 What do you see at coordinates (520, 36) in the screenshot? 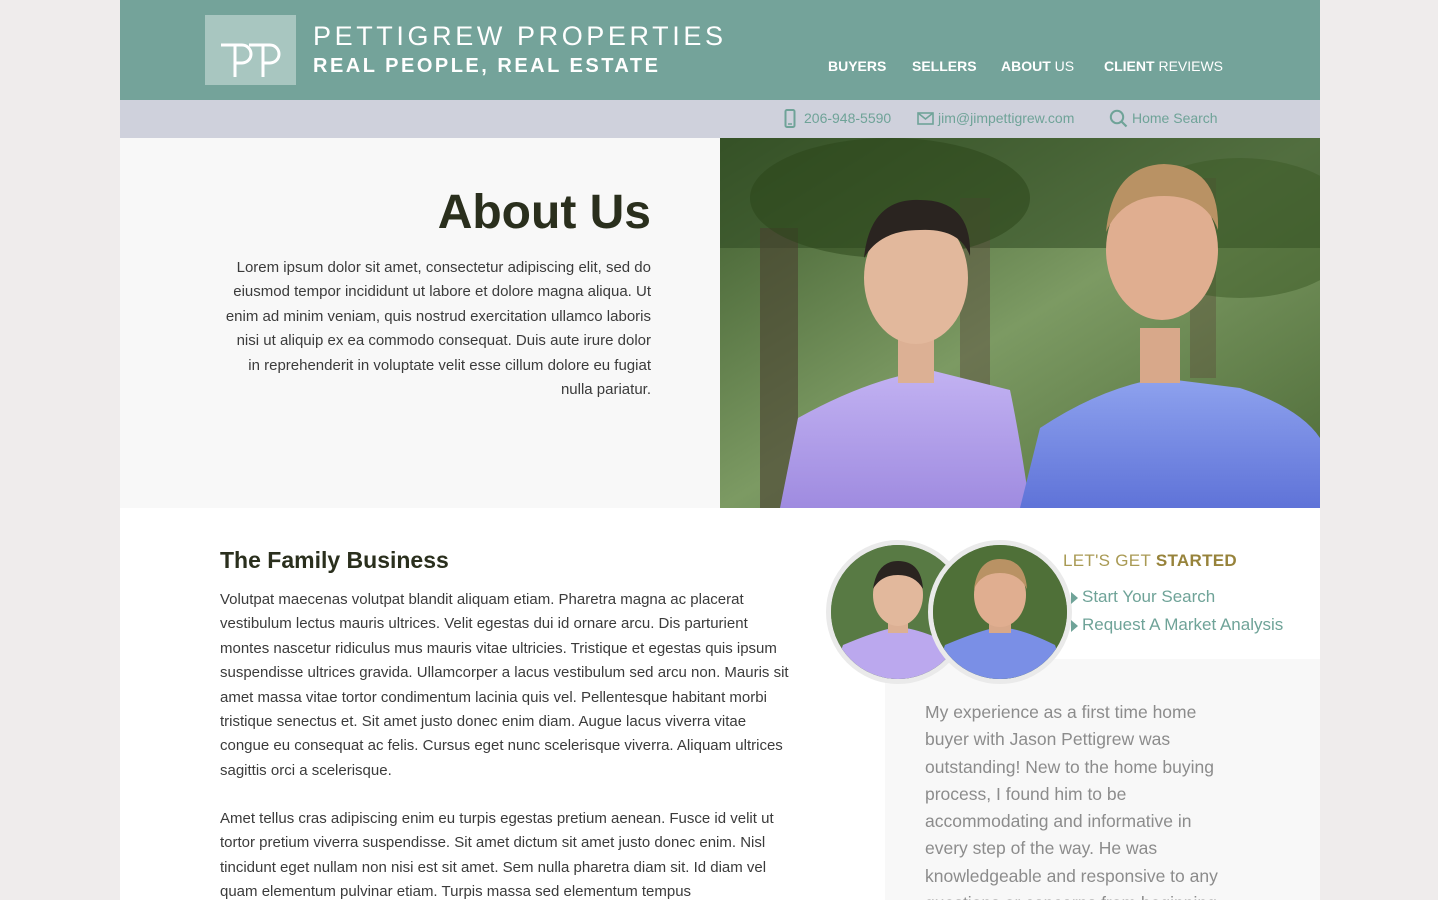
I see `brand-name: PETTIGREW PROPERTIES` at bounding box center [520, 36].